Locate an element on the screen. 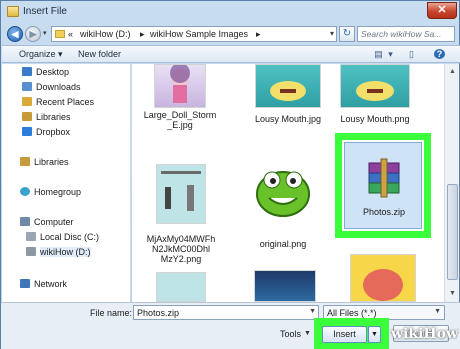 This screenshot has height=349, width=460. address-history-icon: « is located at coordinates (70, 34).